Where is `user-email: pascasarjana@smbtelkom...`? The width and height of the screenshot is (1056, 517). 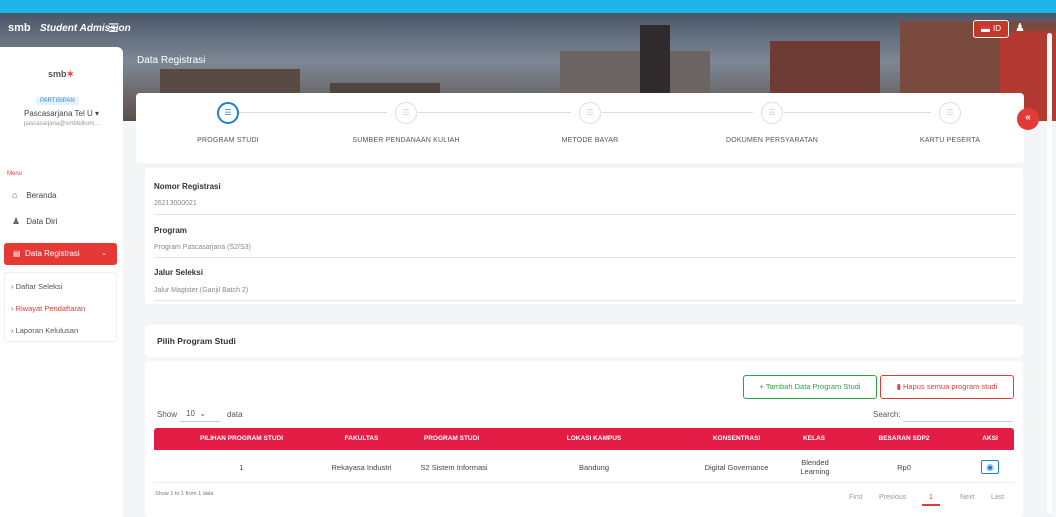 user-email: pascasarjana@smbtelkom... is located at coordinates (61, 124).